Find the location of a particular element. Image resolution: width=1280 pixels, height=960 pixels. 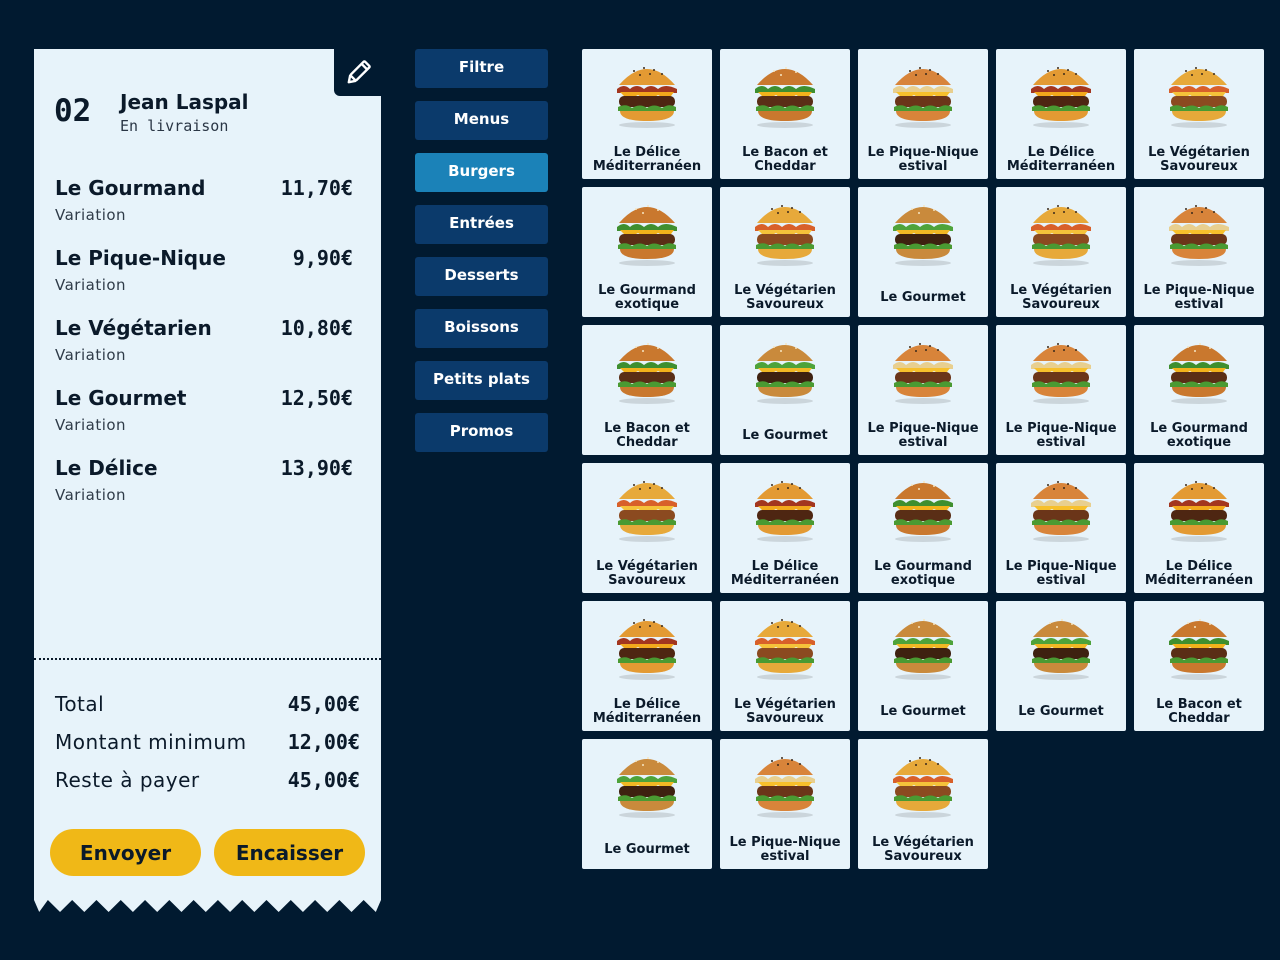

remaining-value: 45,00€ is located at coordinates (323, 780).